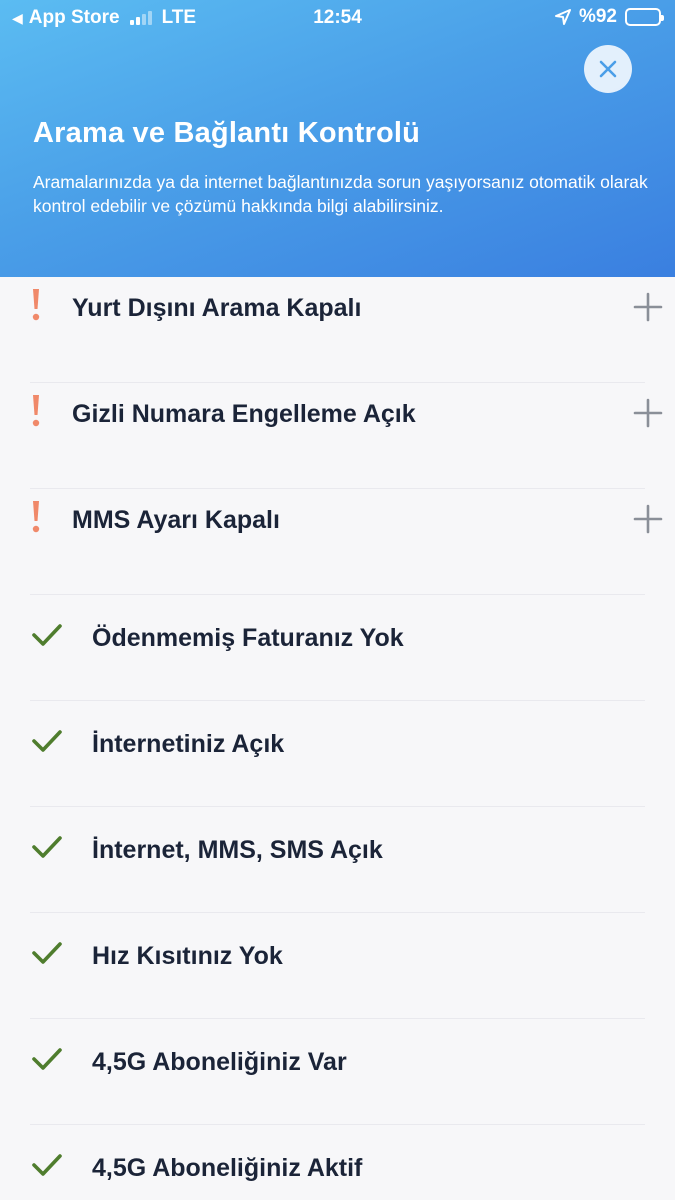 The height and width of the screenshot is (1200, 675). What do you see at coordinates (176, 519) in the screenshot?
I see `check-item-label: MMS Ayarı Kapalı` at bounding box center [176, 519].